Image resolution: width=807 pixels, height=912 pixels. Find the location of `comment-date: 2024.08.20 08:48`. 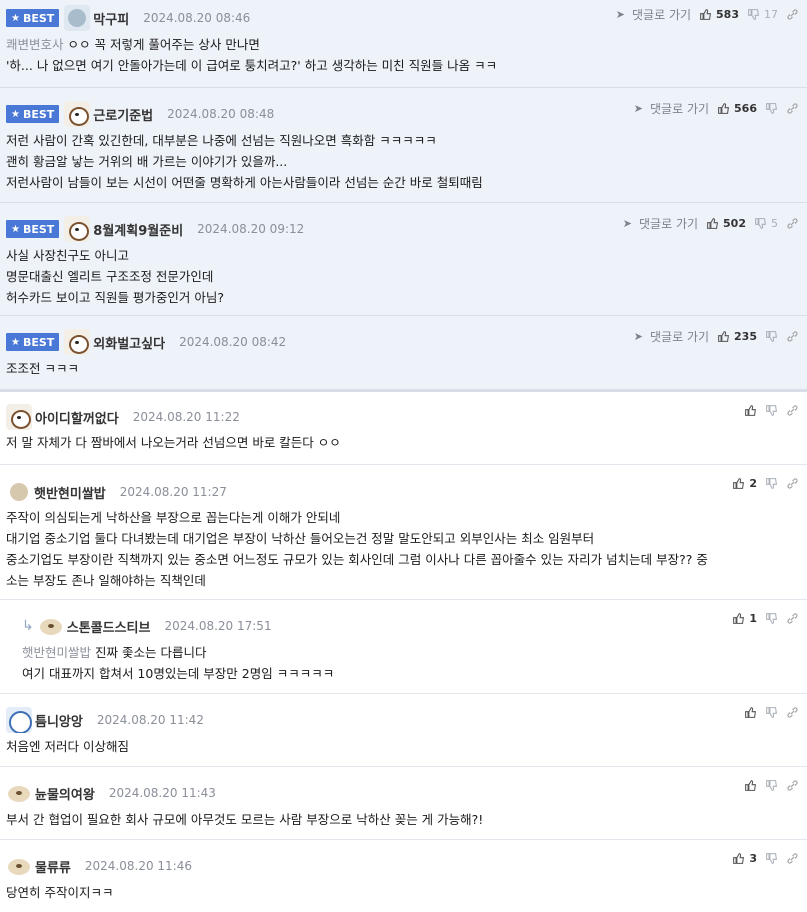

comment-date: 2024.08.20 08:48 is located at coordinates (221, 114).